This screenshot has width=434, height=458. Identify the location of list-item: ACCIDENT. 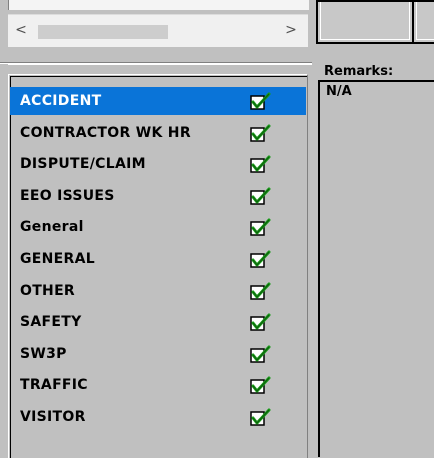
(158, 101).